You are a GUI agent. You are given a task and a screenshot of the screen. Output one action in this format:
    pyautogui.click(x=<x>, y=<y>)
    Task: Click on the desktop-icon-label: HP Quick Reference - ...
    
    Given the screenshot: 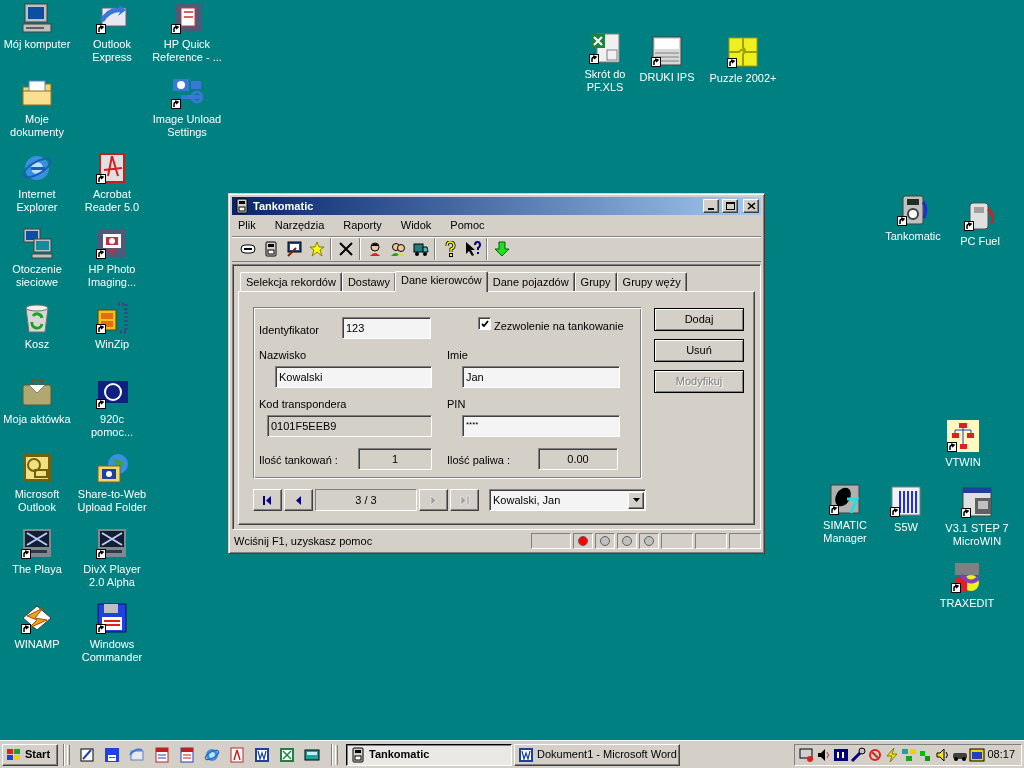 What is the action you would take?
    pyautogui.click(x=187, y=51)
    